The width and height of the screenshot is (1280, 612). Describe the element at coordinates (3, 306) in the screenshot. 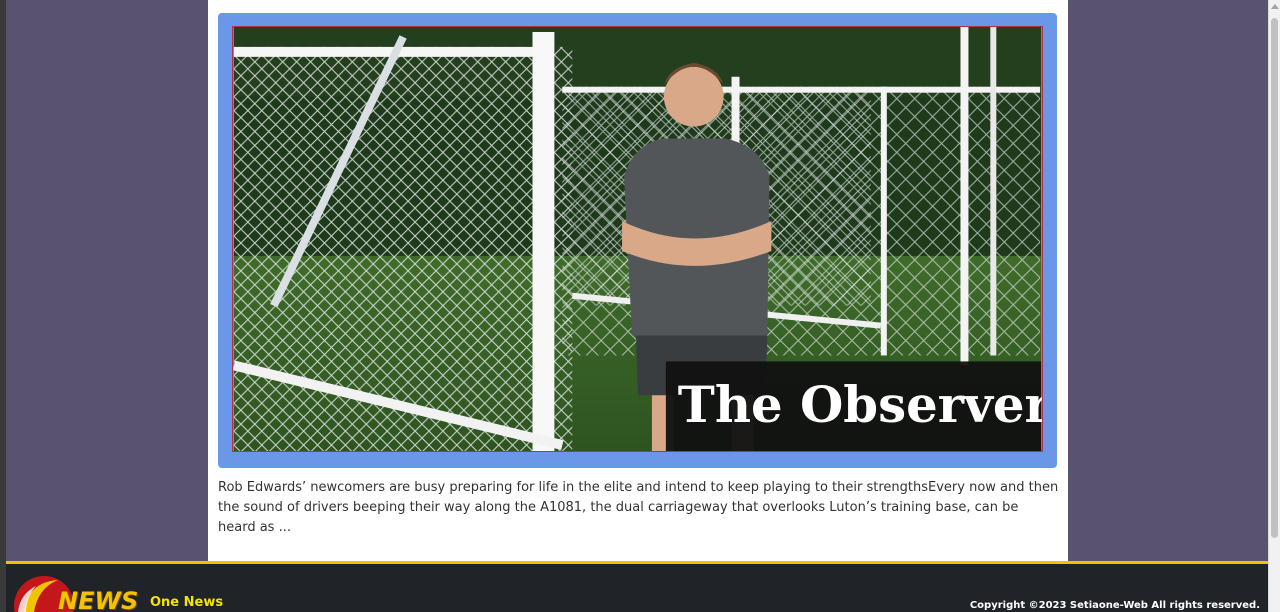

I see `window-left-edge` at that location.